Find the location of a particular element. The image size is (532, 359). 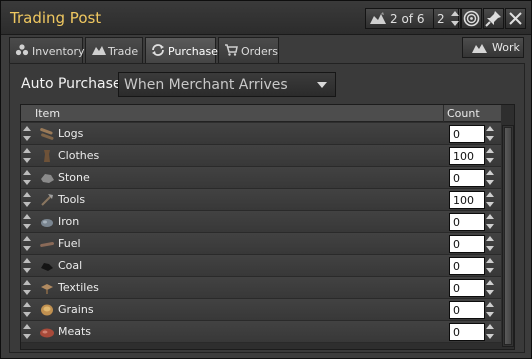

close-icon is located at coordinates (515, 18).